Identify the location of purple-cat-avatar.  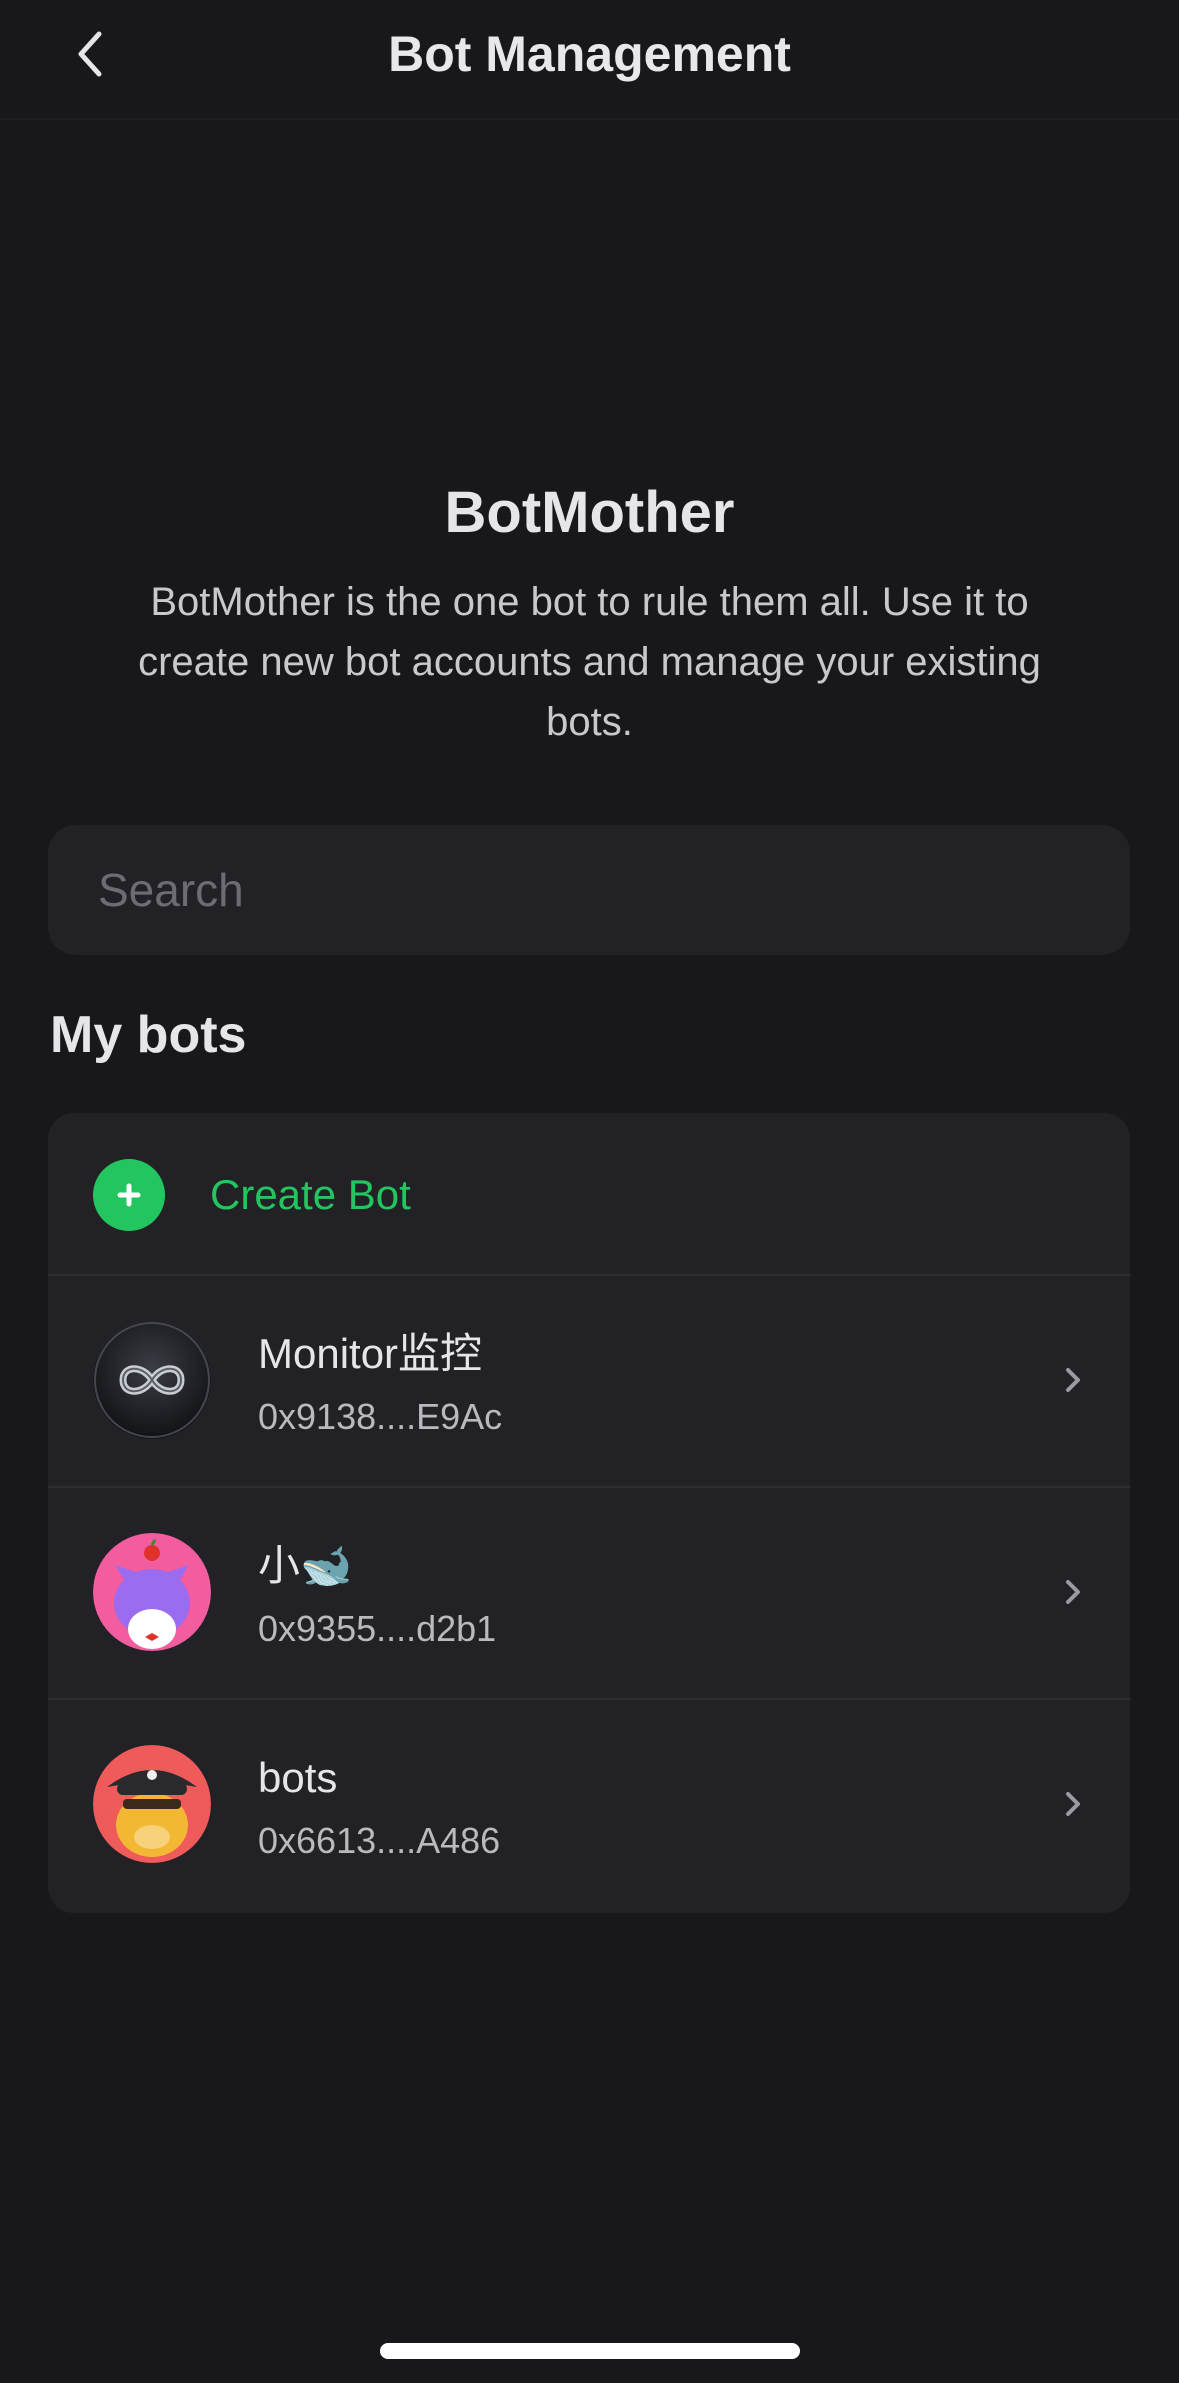
(152, 1592).